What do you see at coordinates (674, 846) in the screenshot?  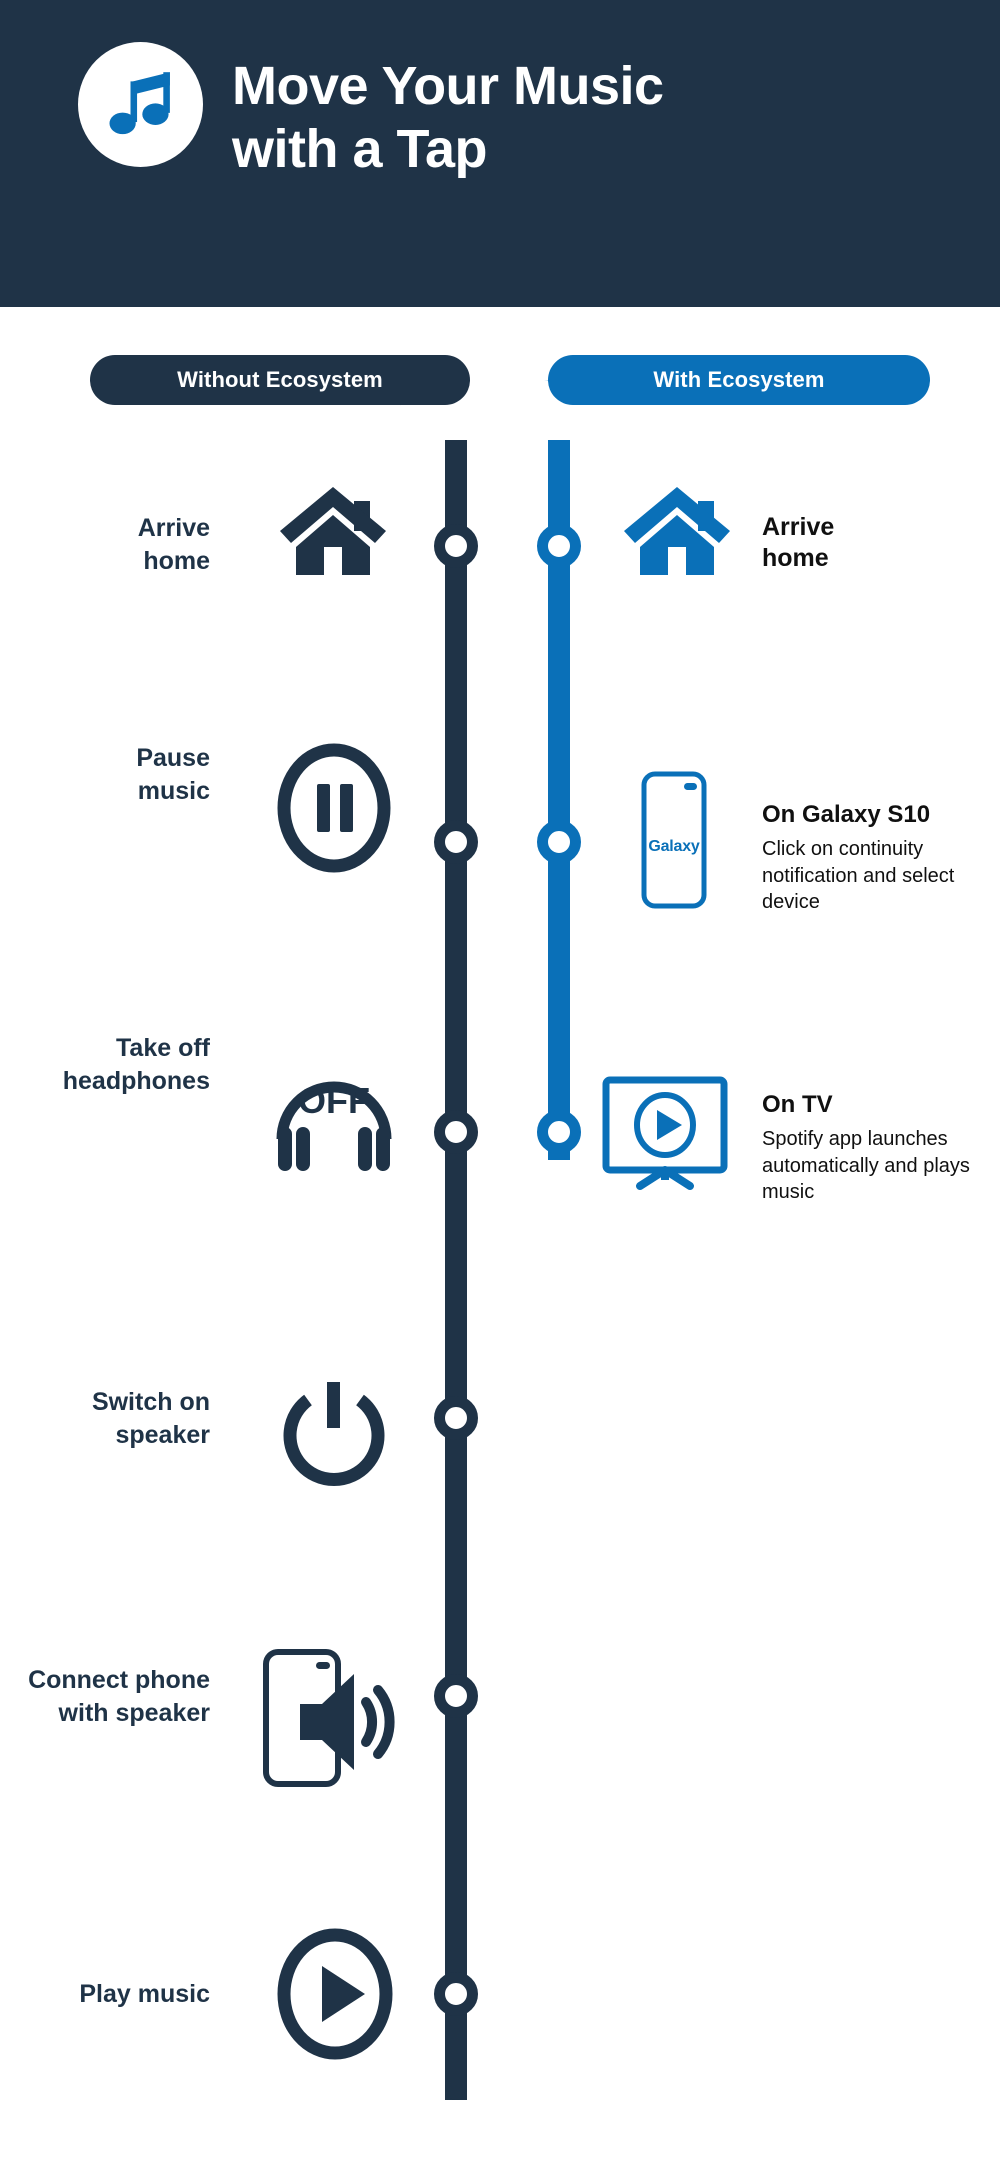 I see `galaxy-phone-label: Galaxy` at bounding box center [674, 846].